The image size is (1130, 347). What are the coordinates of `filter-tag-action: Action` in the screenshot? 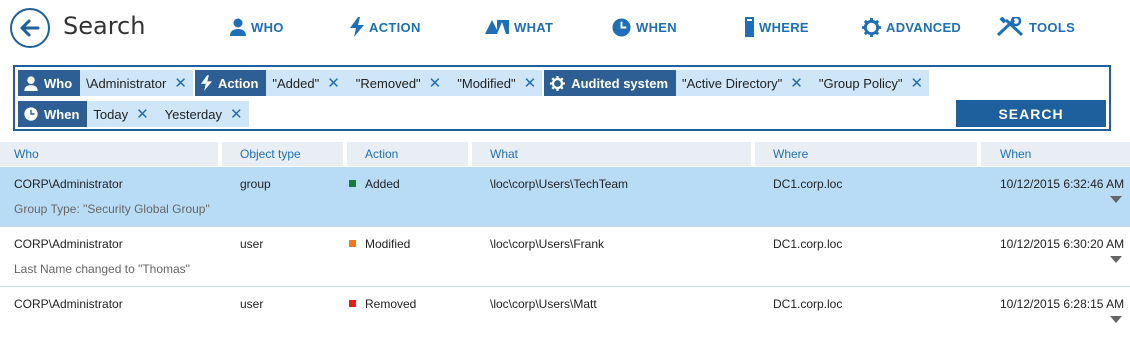 It's located at (230, 83).